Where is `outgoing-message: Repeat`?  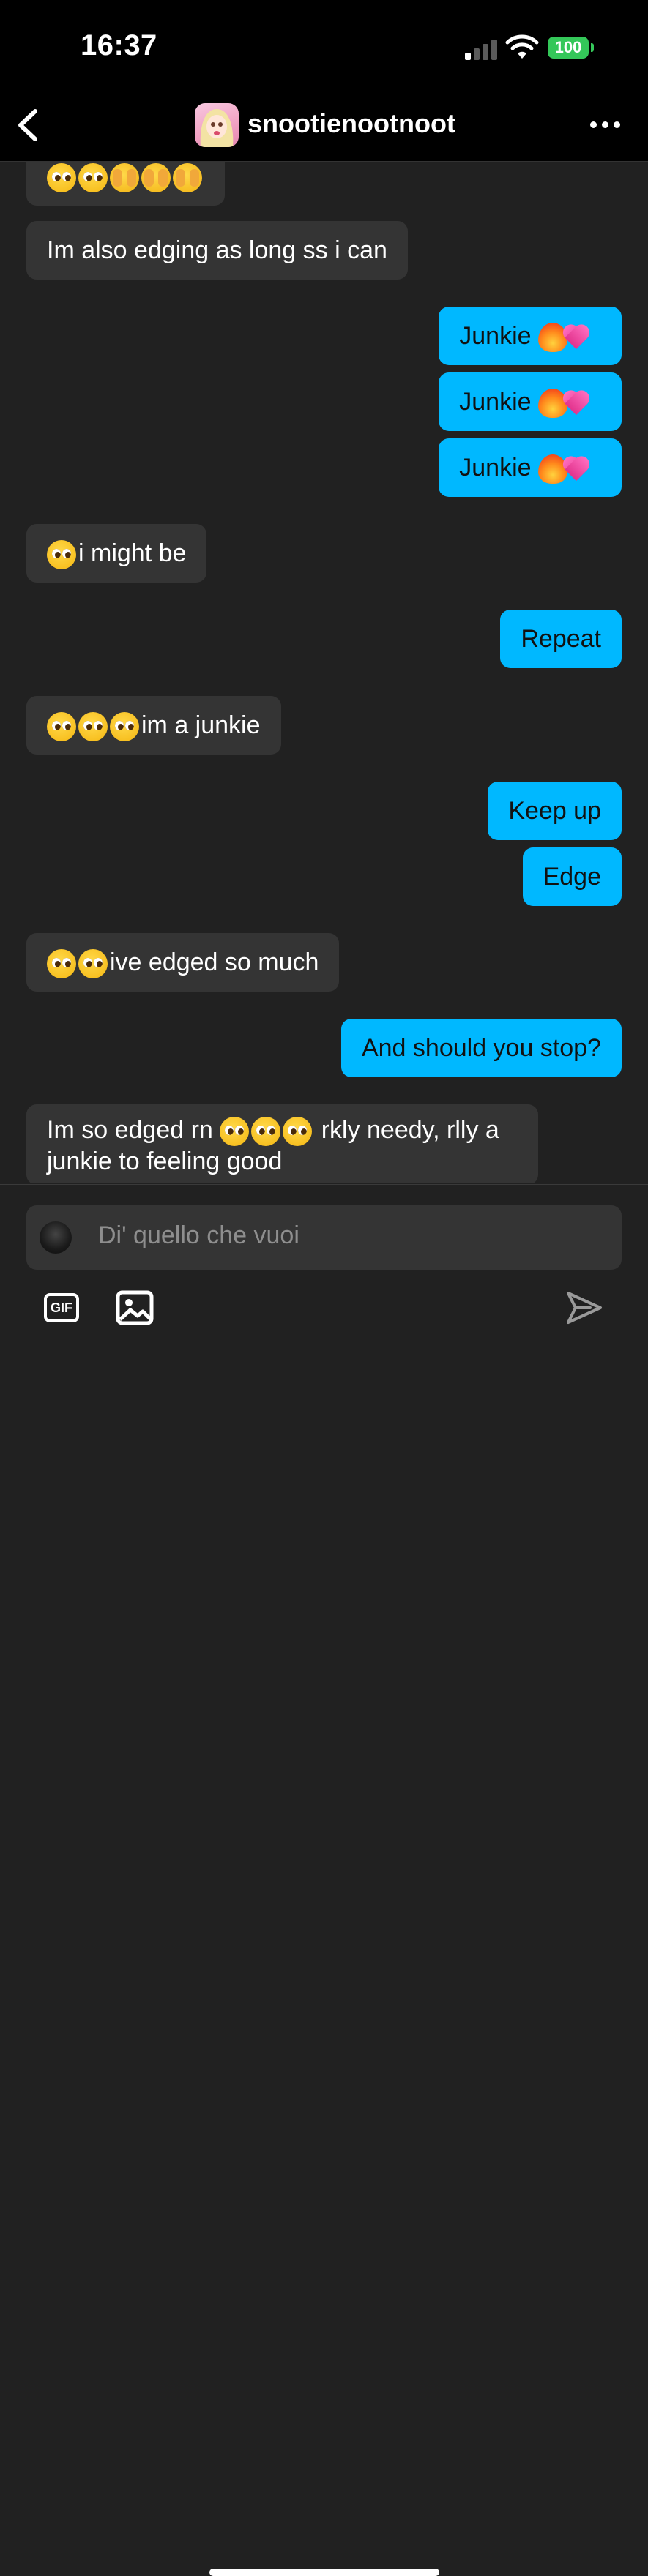 outgoing-message: Repeat is located at coordinates (561, 639).